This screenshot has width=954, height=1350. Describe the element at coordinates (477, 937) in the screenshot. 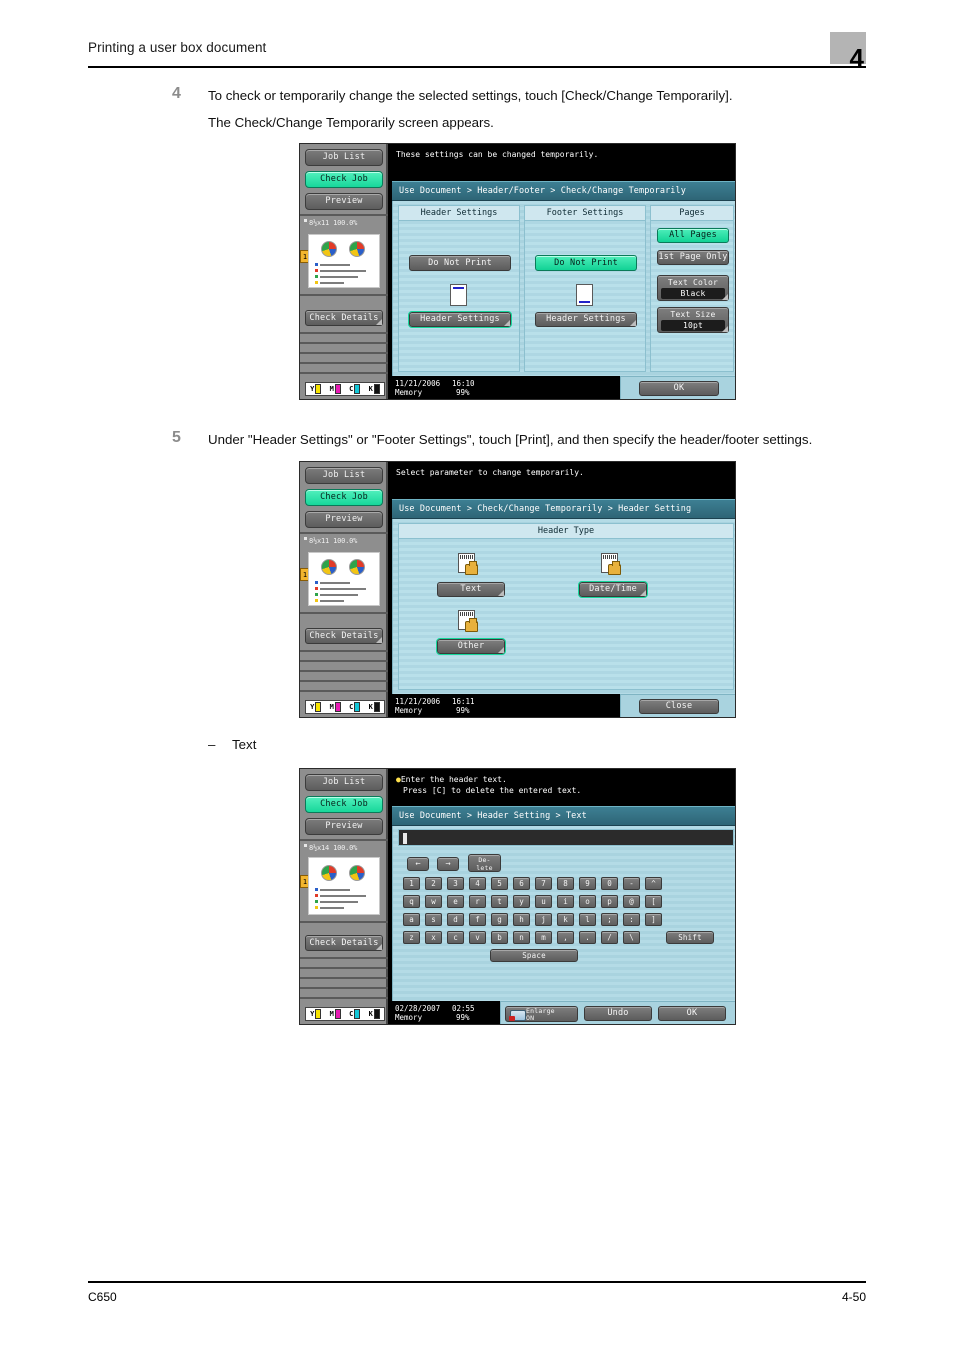

I see `key-v: v` at that location.